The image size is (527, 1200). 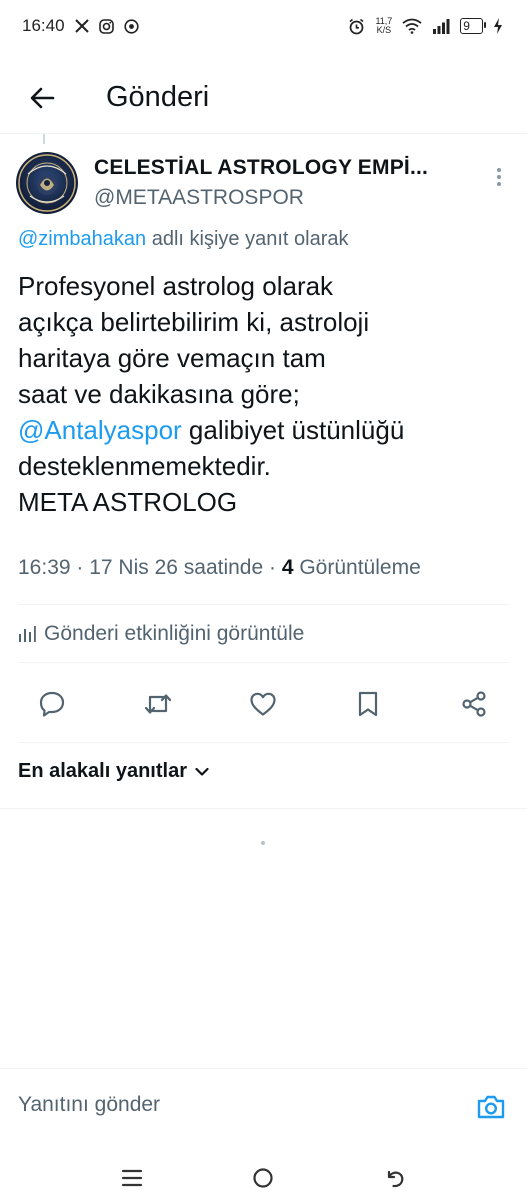 I want to click on reply-context-text: adlı kişiye yanıt olarak, so click(x=247, y=239).